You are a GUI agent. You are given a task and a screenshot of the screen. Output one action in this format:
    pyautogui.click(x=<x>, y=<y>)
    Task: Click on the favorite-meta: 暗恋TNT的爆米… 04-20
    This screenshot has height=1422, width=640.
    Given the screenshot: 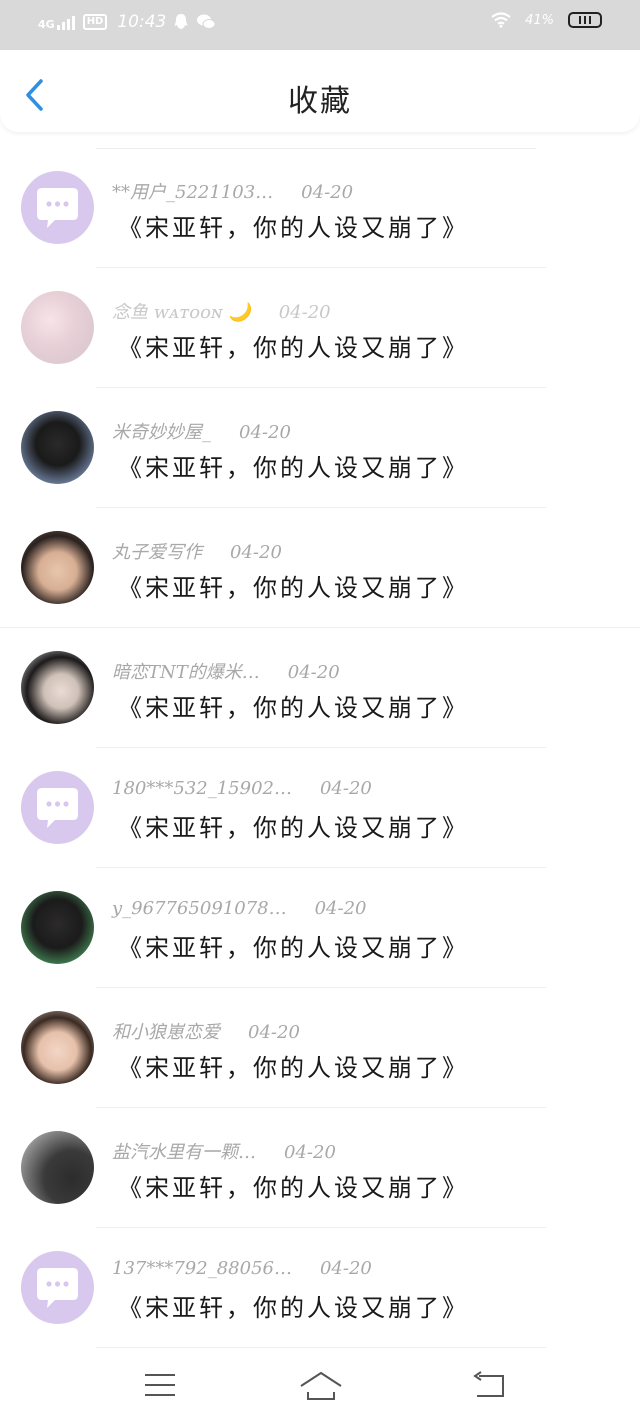 What is the action you would take?
    pyautogui.click(x=226, y=671)
    